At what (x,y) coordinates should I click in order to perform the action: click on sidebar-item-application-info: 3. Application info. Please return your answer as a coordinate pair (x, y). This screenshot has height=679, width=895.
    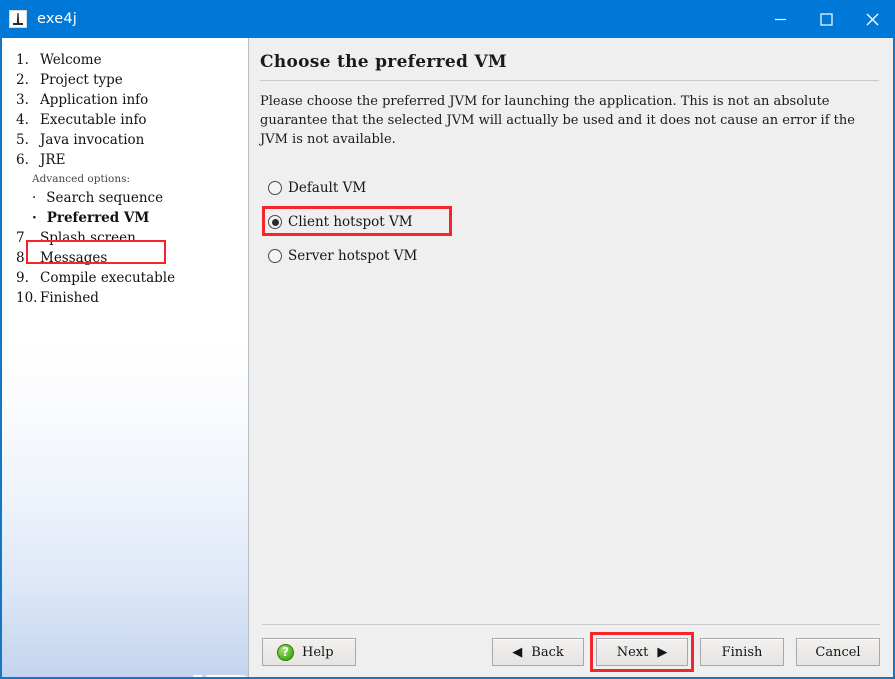
    Looking at the image, I should click on (125, 100).